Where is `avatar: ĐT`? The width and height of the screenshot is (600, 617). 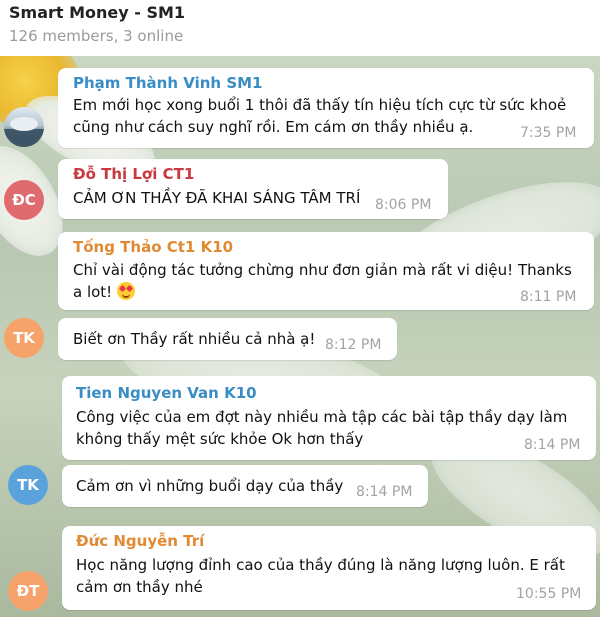
avatar: ĐT is located at coordinates (28, 591).